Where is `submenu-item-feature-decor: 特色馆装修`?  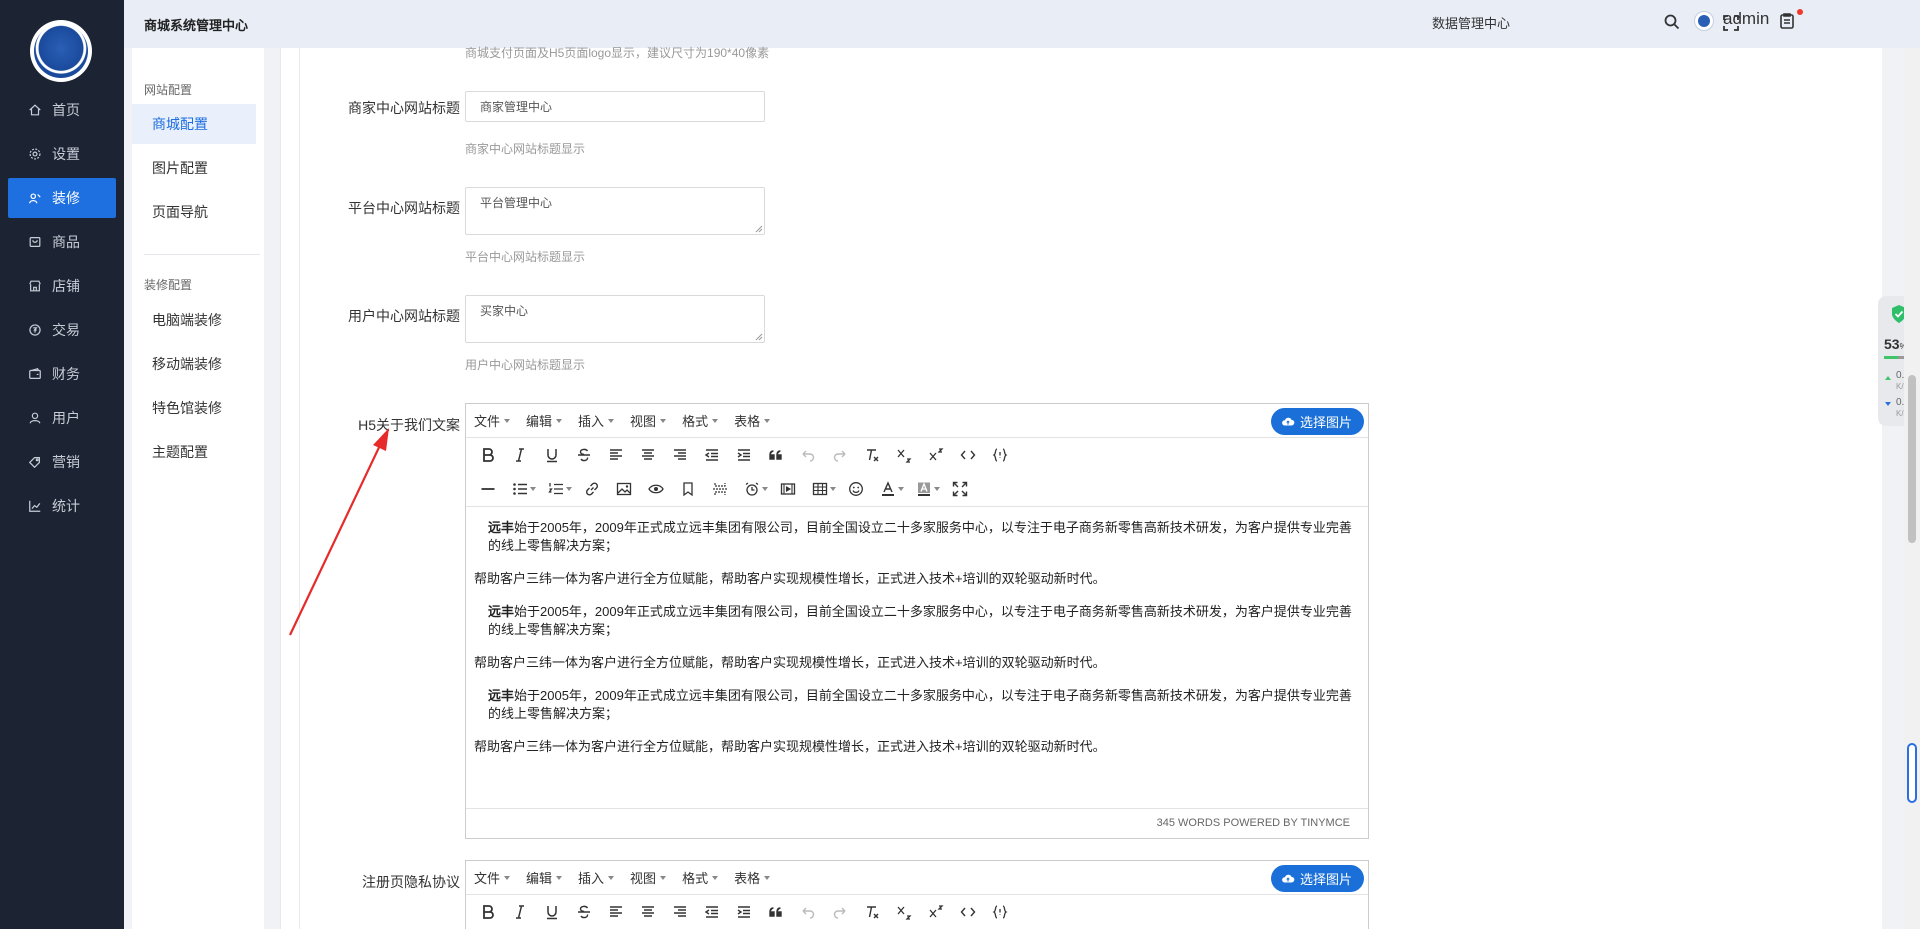 submenu-item-feature-decor: 特色馆装修 is located at coordinates (194, 408).